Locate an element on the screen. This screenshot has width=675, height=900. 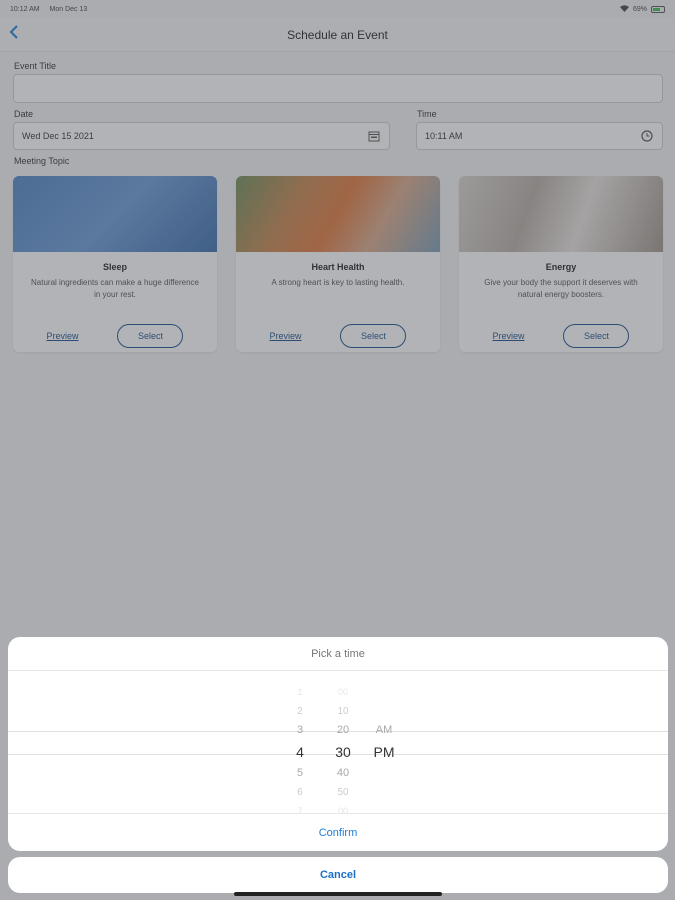
period-column: AM PM is located at coordinates (384, 742).